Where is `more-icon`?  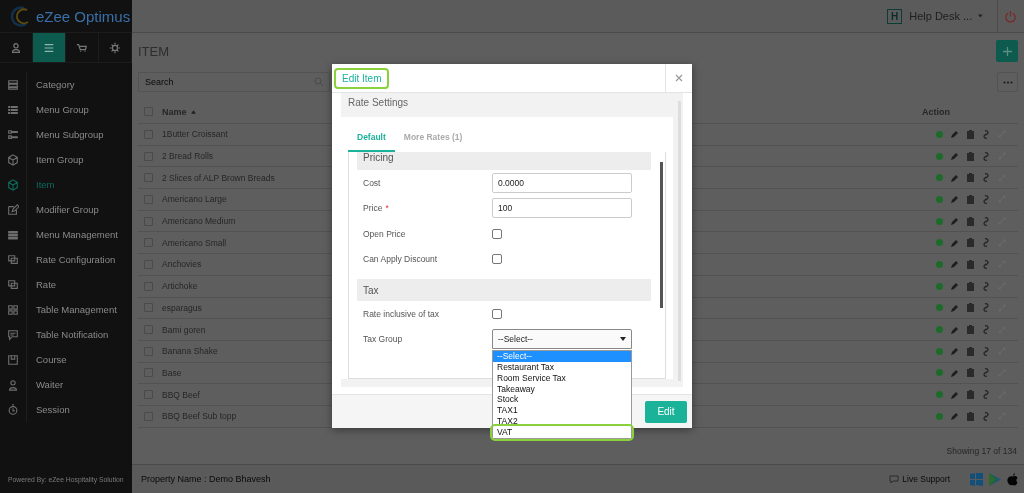 more-icon is located at coordinates (1007, 82).